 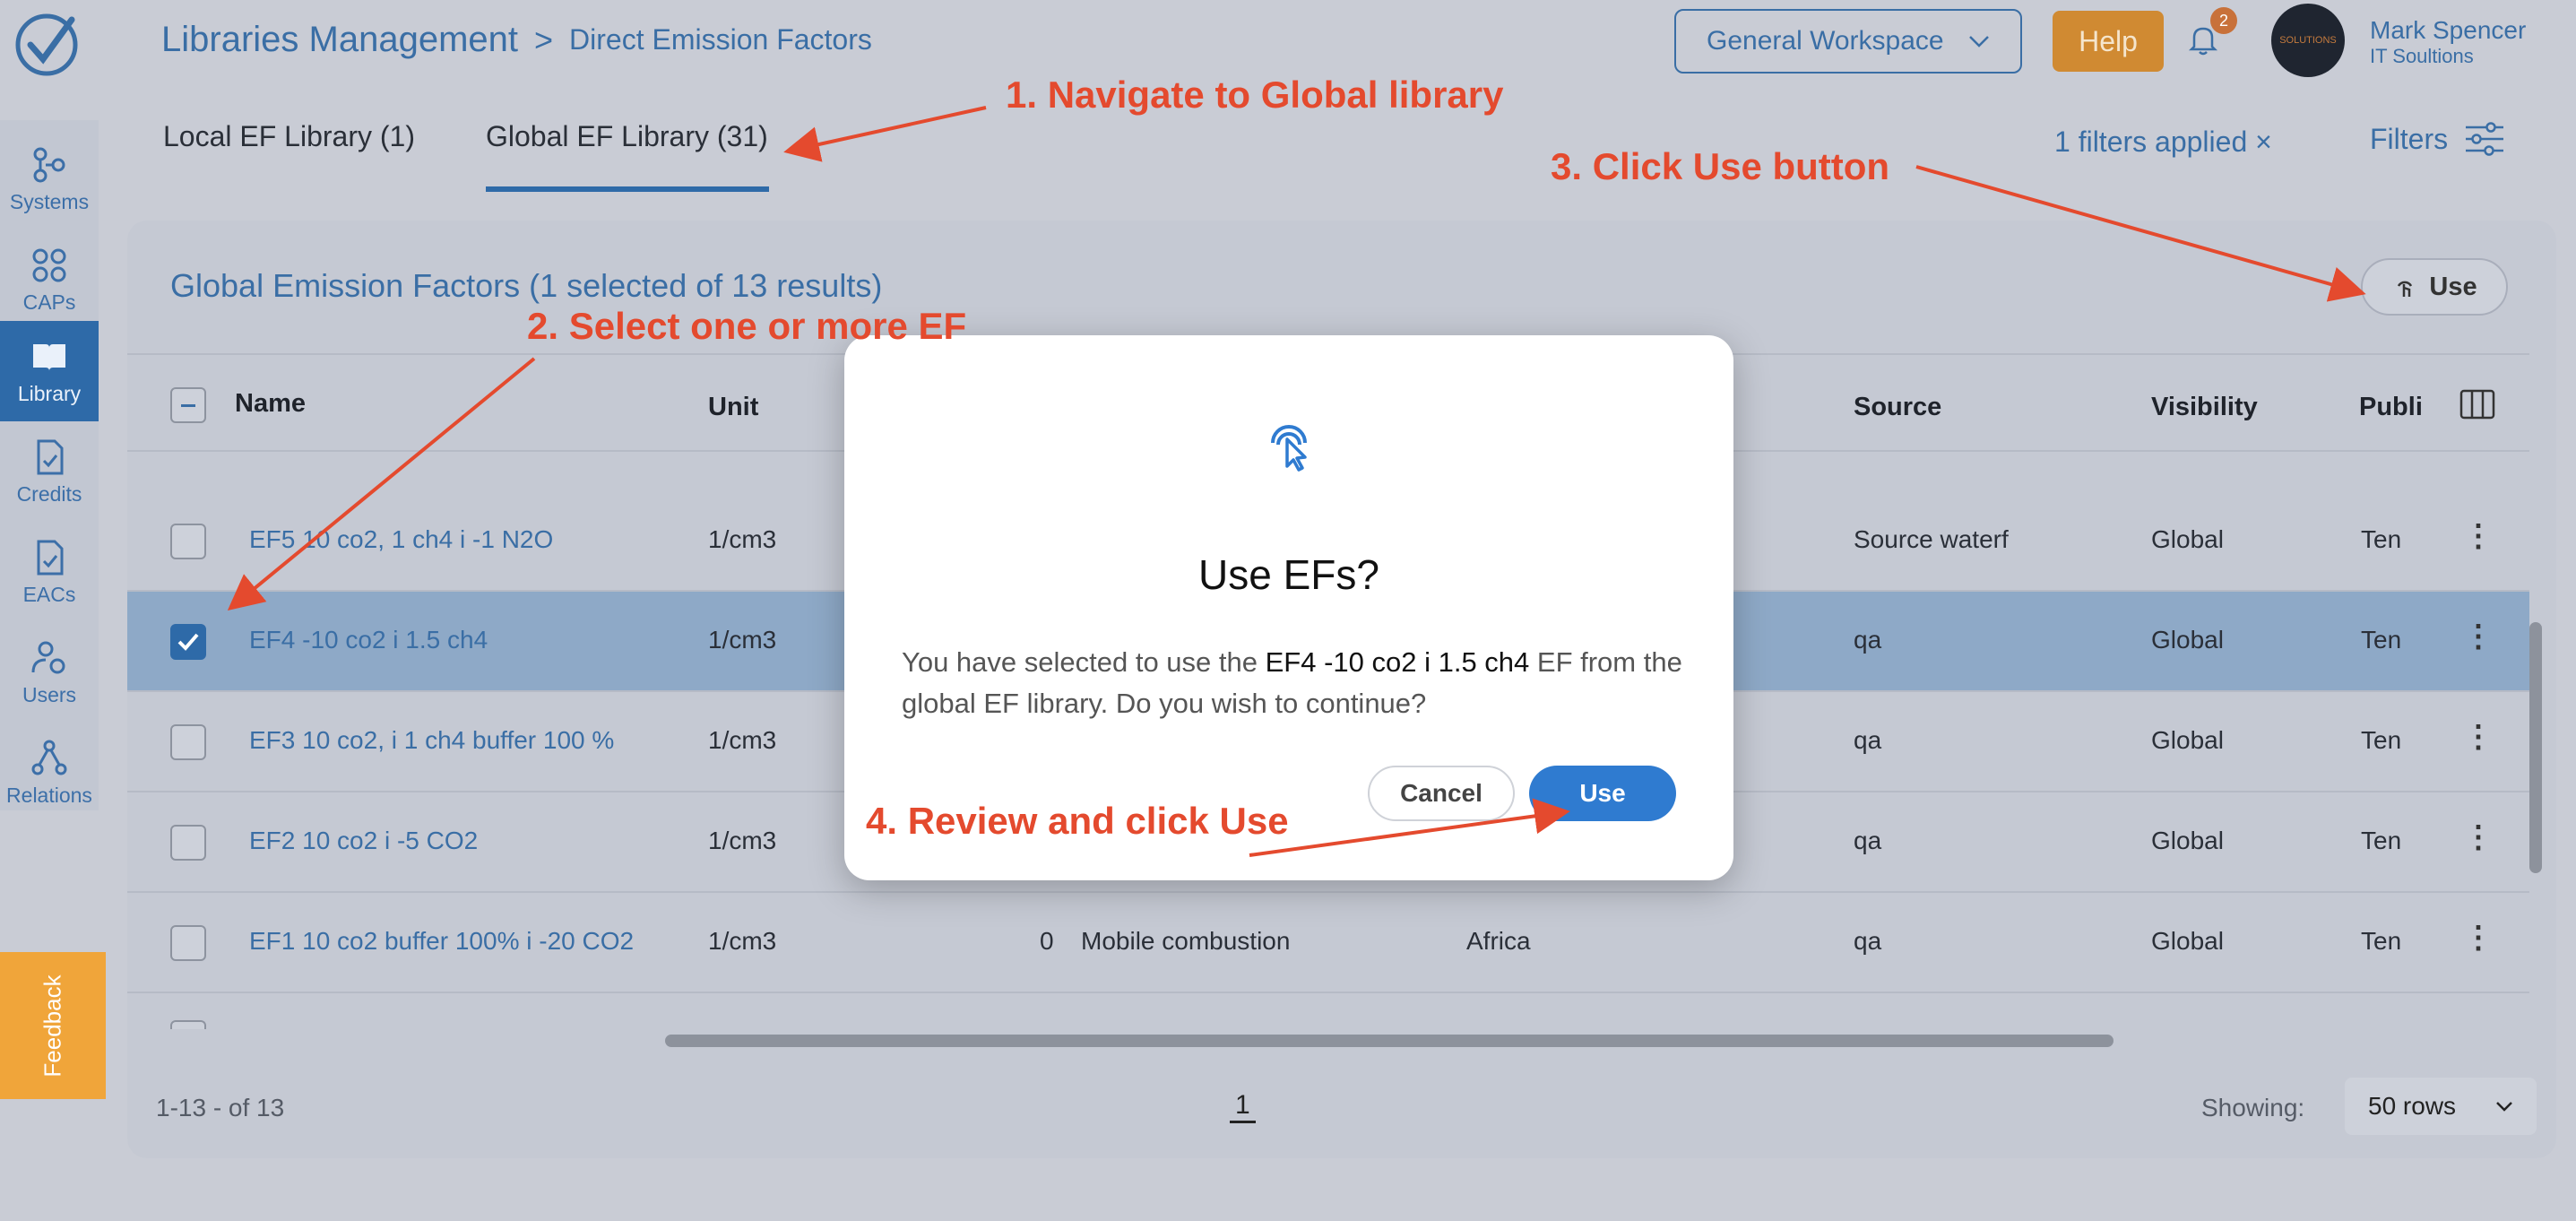 What do you see at coordinates (627, 136) in the screenshot?
I see `tab-global-library: Global EF Library (31)` at bounding box center [627, 136].